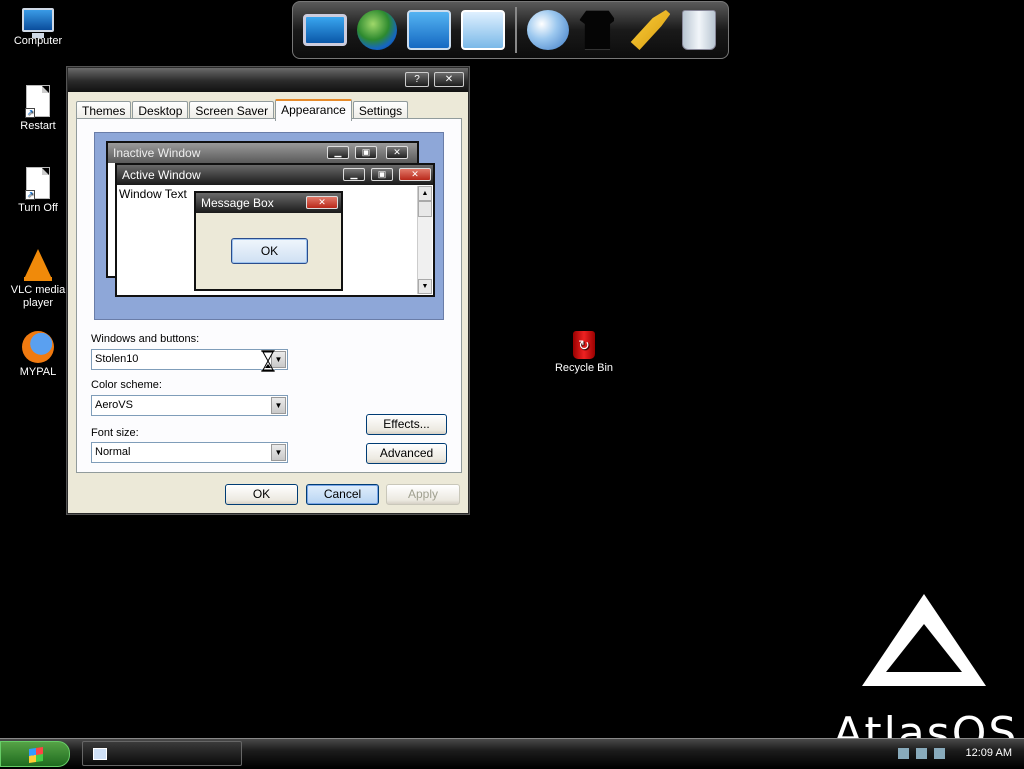  What do you see at coordinates (261, 494) in the screenshot?
I see `ok-button: OK` at bounding box center [261, 494].